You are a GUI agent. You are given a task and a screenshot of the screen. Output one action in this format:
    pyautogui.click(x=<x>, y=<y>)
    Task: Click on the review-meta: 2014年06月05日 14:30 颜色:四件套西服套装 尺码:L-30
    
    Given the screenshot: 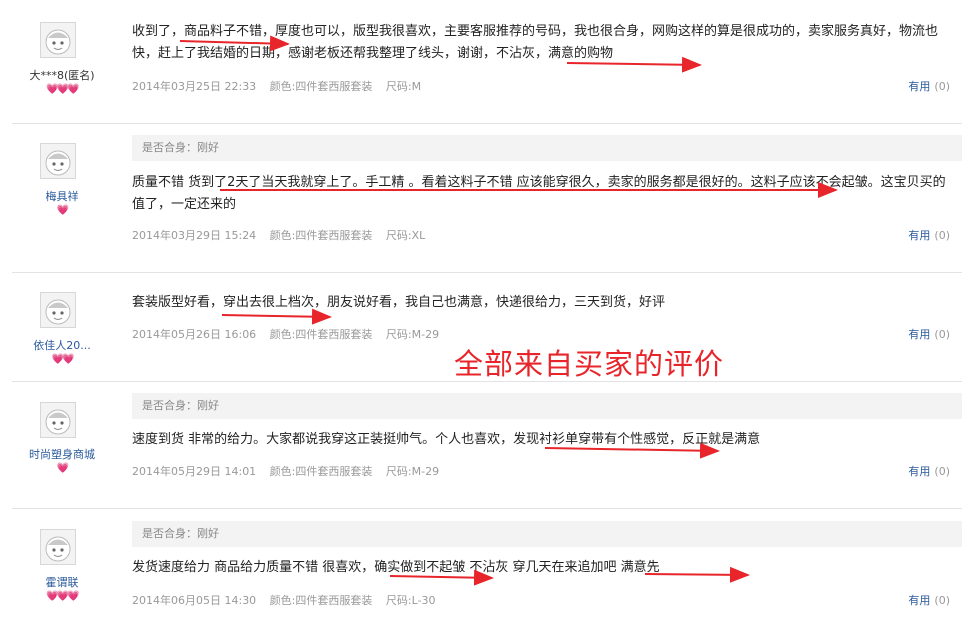 What is the action you would take?
    pyautogui.click(x=289, y=600)
    